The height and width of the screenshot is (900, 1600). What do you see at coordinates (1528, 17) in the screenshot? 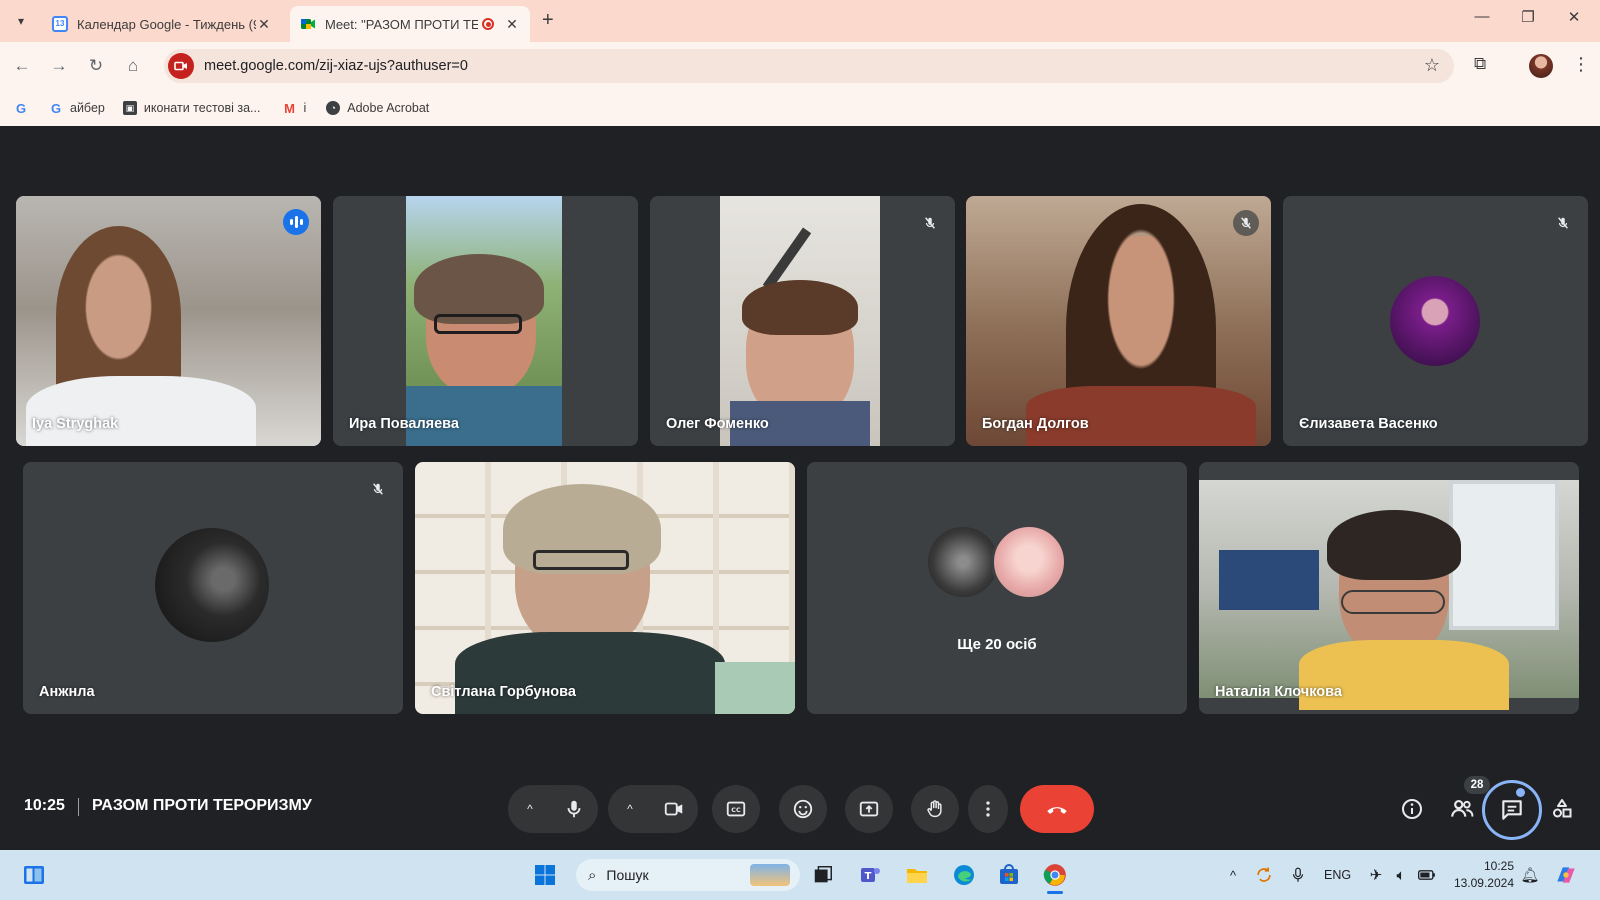
I see `restore-icon: ❐` at bounding box center [1528, 17].